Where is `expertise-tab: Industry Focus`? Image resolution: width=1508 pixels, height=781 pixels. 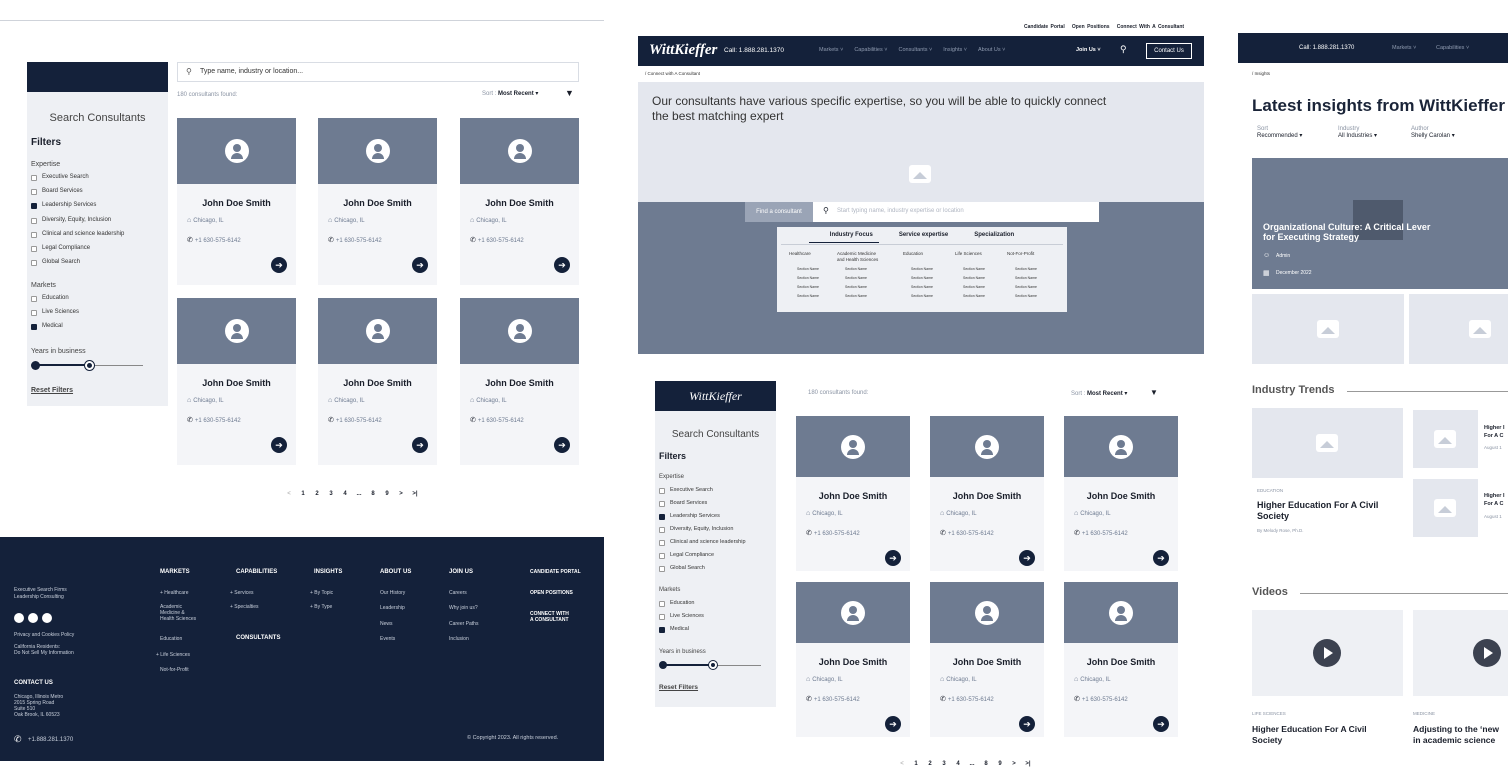
expertise-tab: Industry Focus is located at coordinates (851, 235).